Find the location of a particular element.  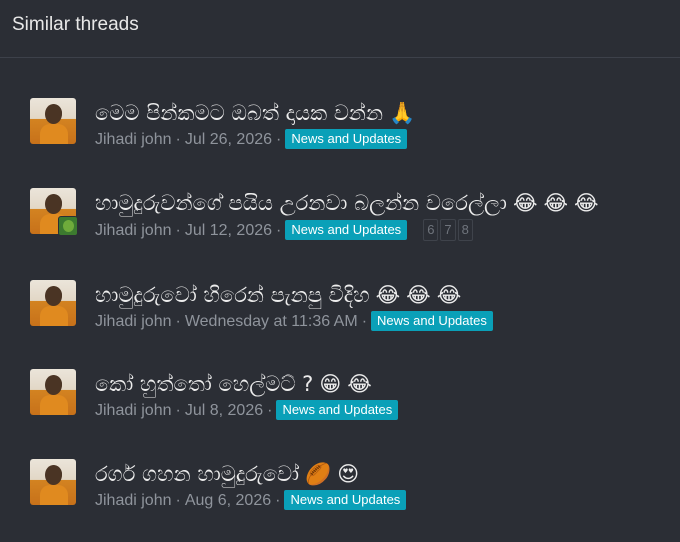

thread-date: Wednesday at 11:36 AM is located at coordinates (271, 321).